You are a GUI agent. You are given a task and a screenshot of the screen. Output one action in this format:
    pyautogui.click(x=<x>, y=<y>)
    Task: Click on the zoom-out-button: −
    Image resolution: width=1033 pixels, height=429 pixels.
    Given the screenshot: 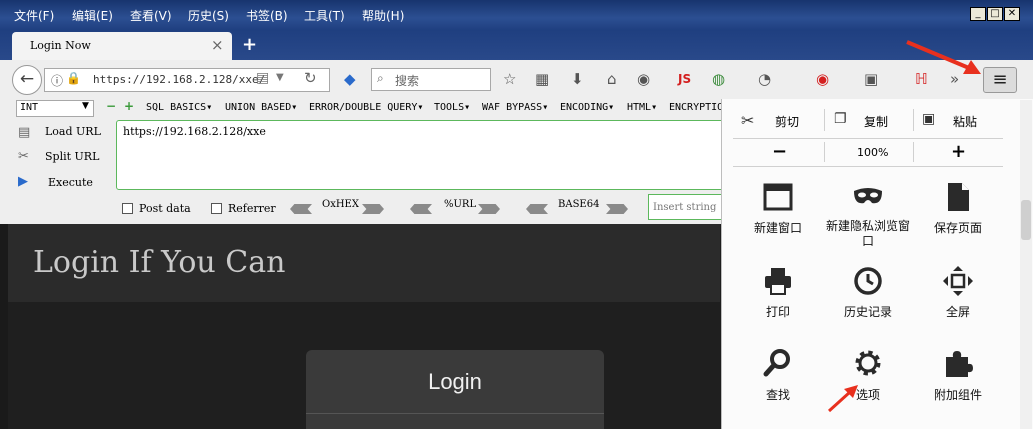 What is the action you would take?
    pyautogui.click(x=779, y=151)
    